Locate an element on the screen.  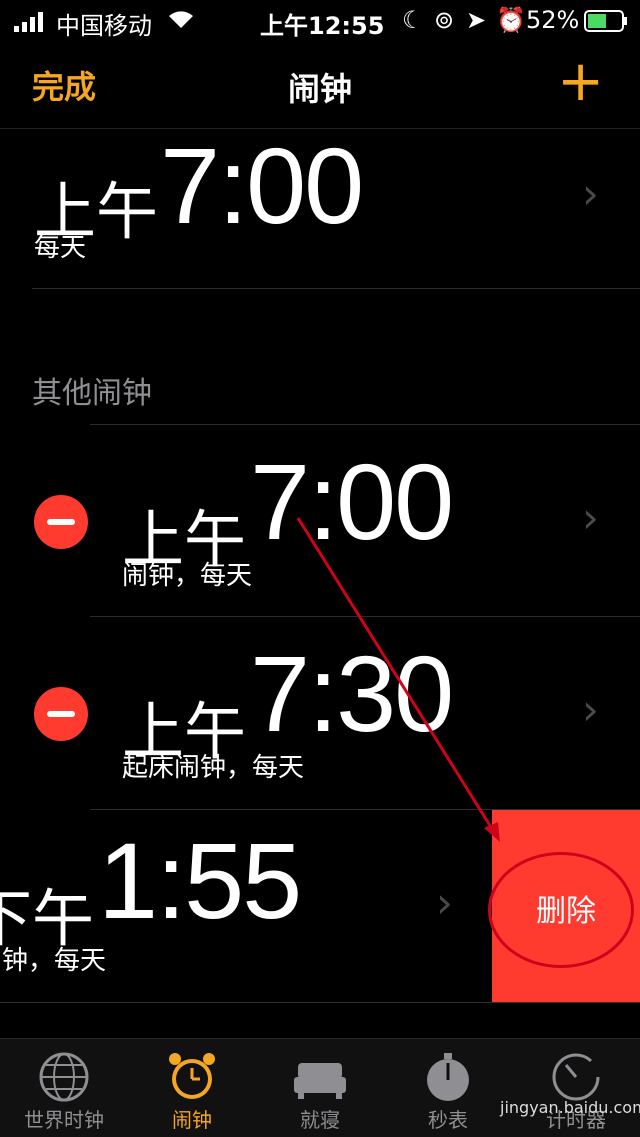
tab-timer: 计时器 is located at coordinates (576, 1088).